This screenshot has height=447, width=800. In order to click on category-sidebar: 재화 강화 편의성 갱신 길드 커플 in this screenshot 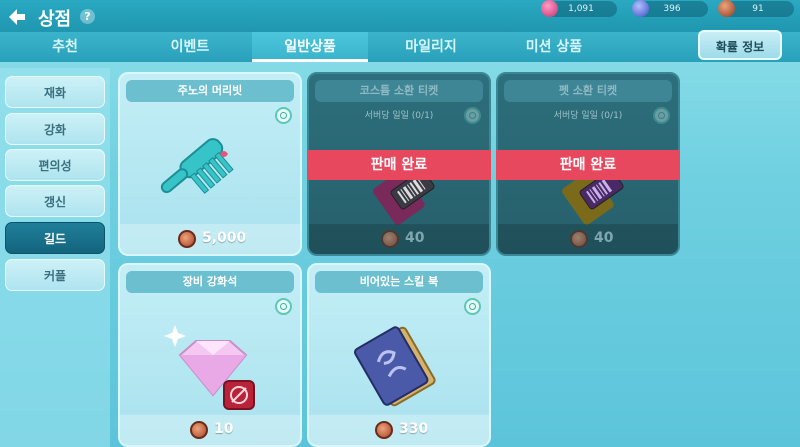, I will do `click(55, 257)`.